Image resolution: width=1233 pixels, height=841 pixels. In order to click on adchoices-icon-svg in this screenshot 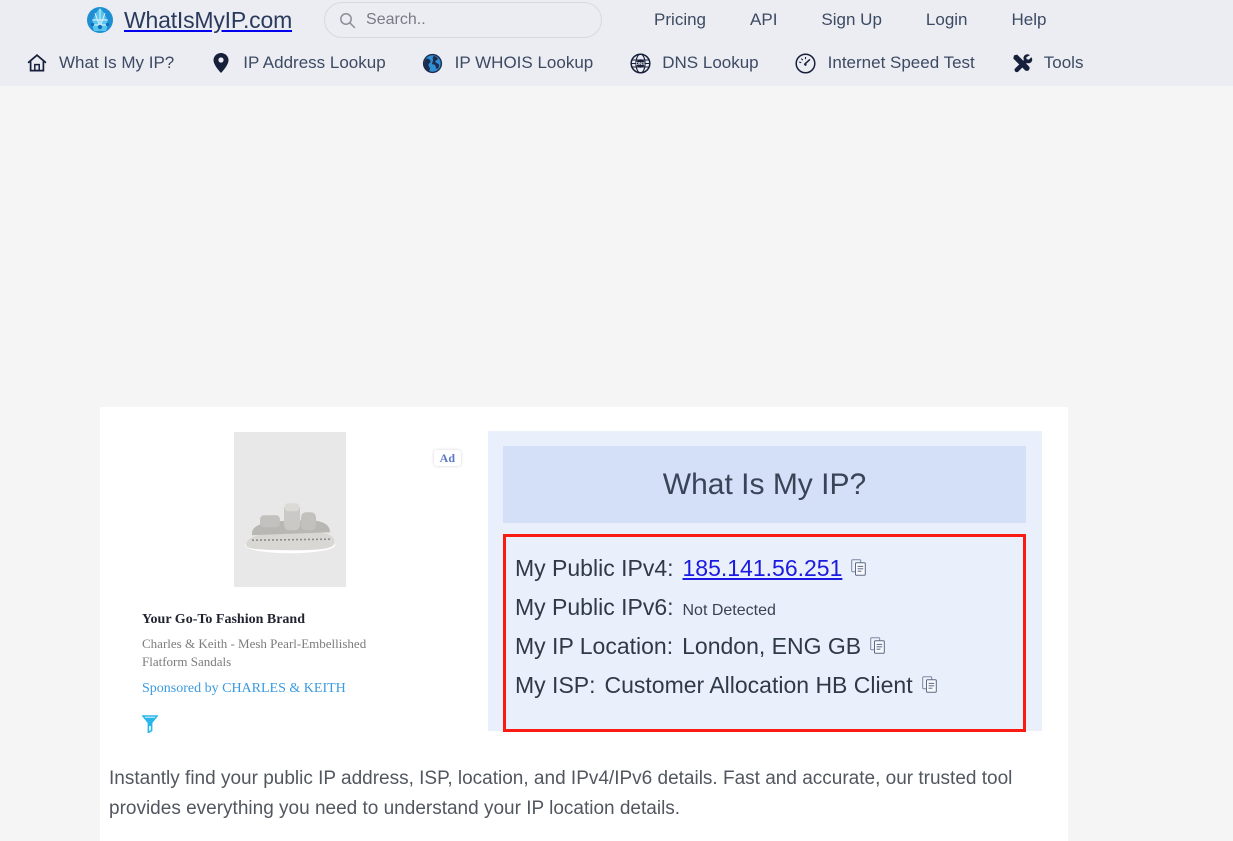, I will do `click(150, 724)`.